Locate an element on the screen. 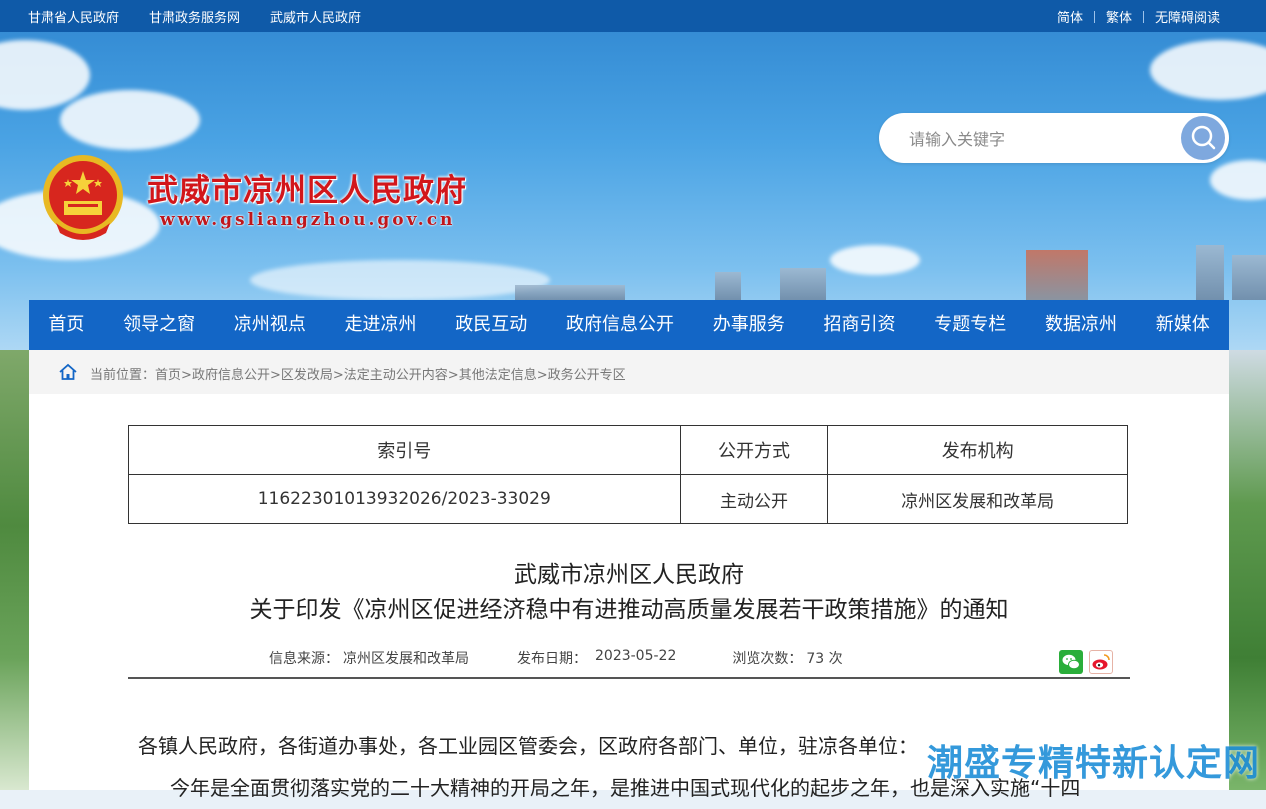  breadcrumb-item: 区发改局 is located at coordinates (307, 375).